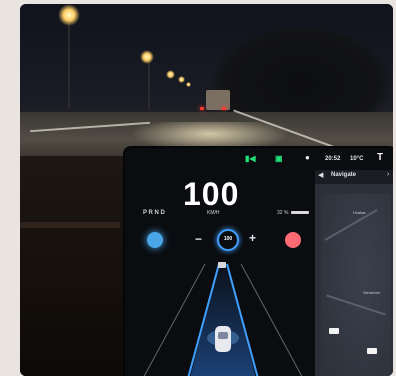  What do you see at coordinates (301, 74) in the screenshot?
I see `tree-line` at bounding box center [301, 74].